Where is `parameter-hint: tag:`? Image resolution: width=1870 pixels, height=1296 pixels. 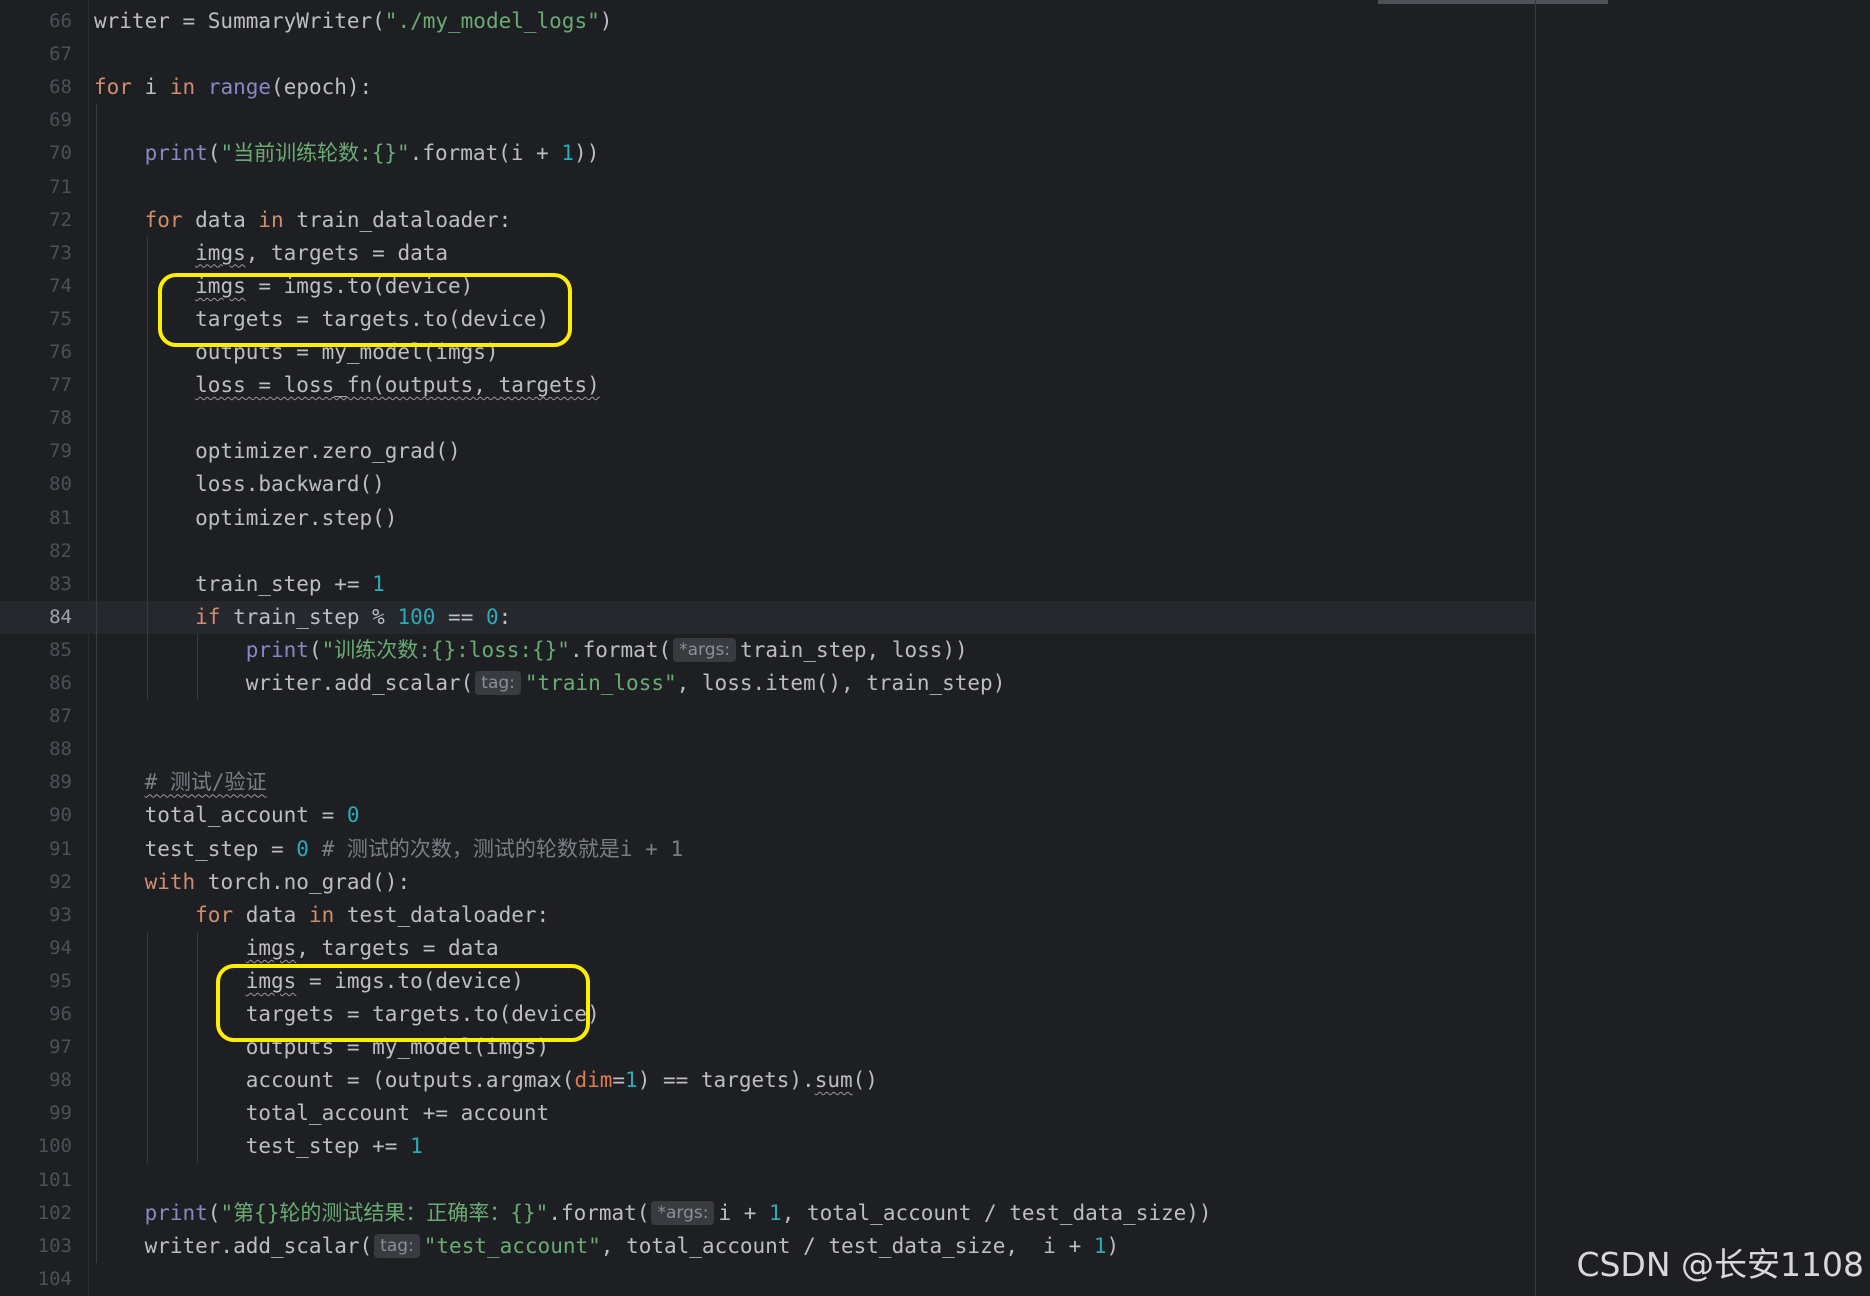 parameter-hint: tag: is located at coordinates (397, 1245).